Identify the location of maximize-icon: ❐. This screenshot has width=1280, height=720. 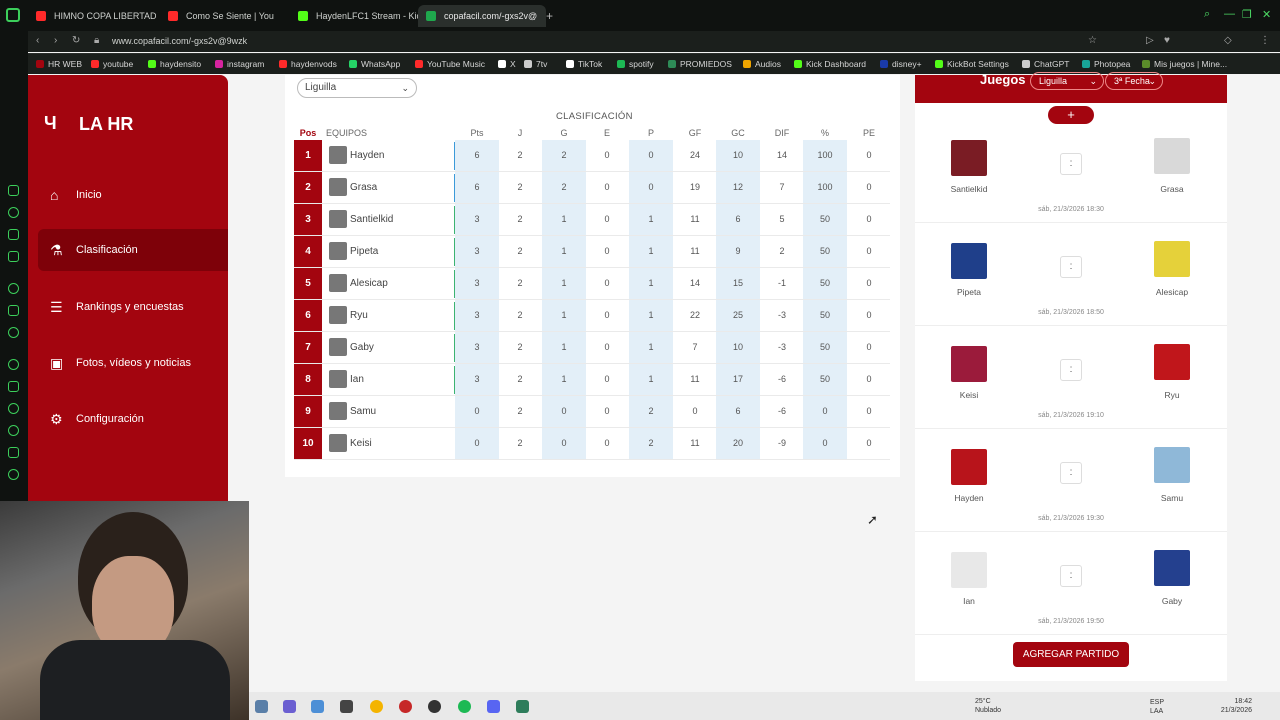
(1247, 14).